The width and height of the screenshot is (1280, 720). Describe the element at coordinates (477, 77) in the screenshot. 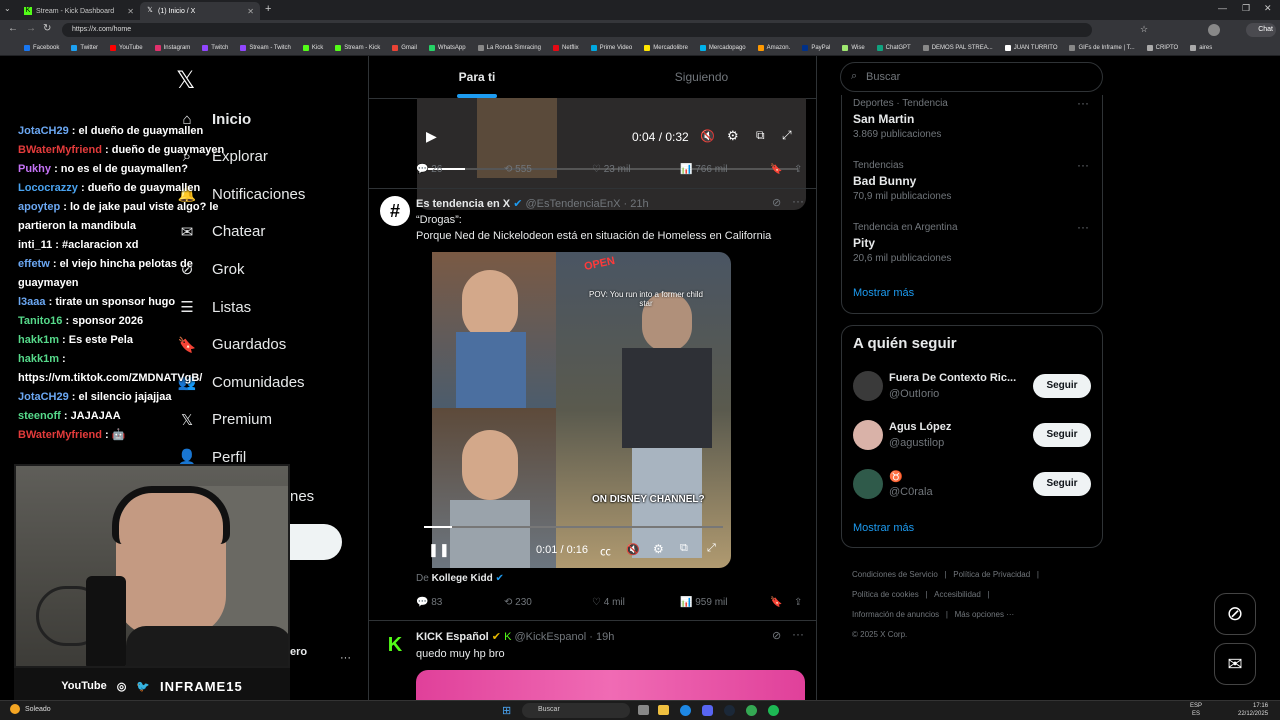

I see `tab-for-you: Para ti` at that location.